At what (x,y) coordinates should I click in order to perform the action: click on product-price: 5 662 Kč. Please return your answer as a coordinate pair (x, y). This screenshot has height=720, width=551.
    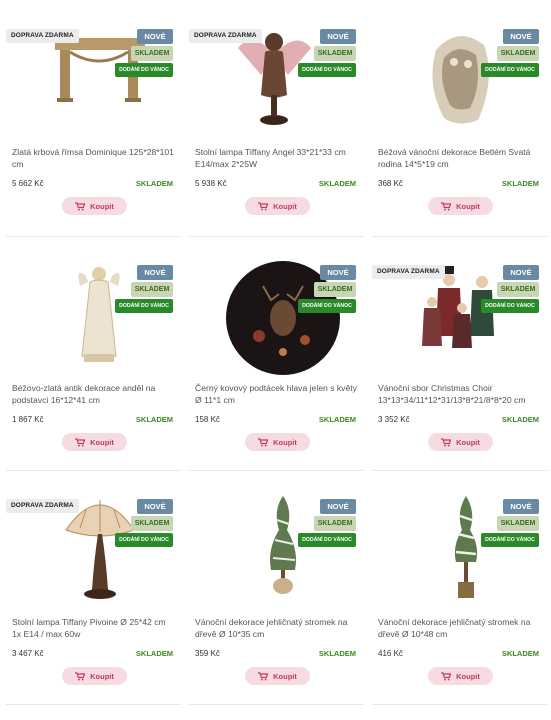
    Looking at the image, I should click on (28, 183).